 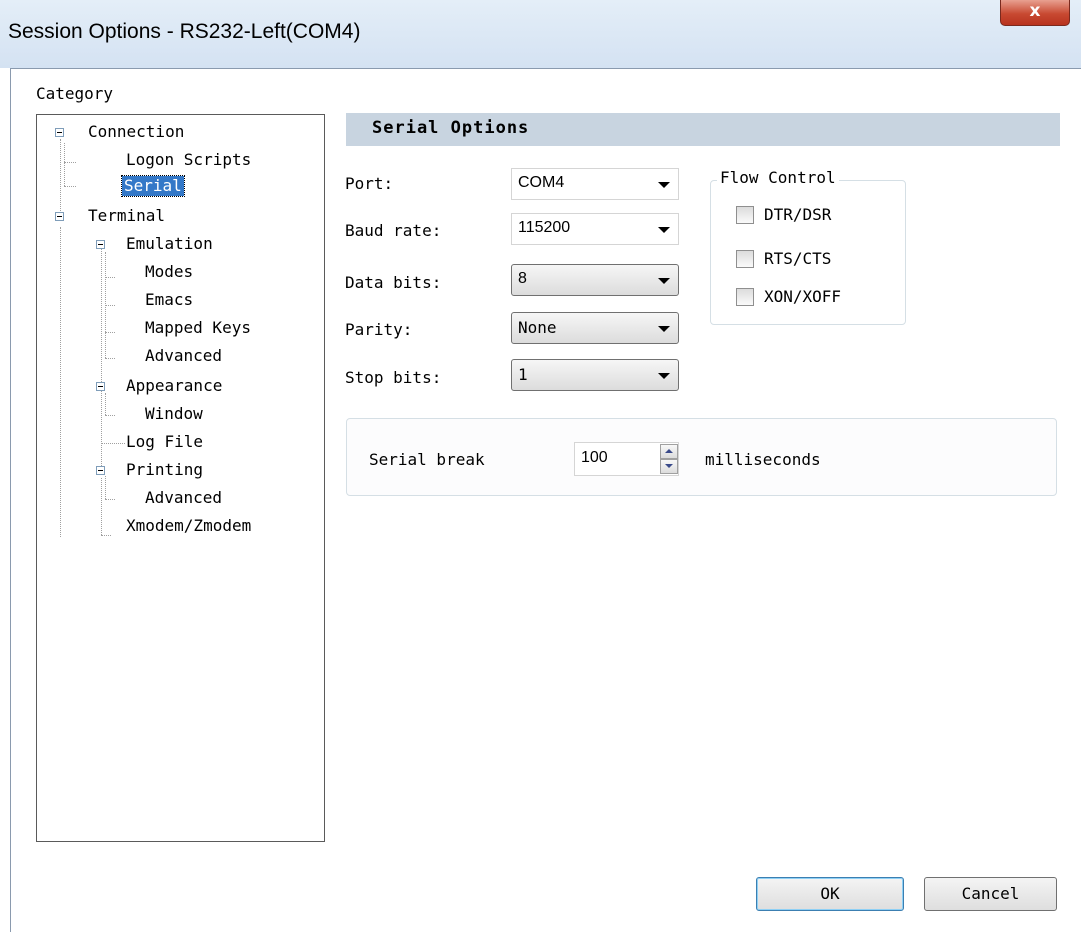 What do you see at coordinates (745, 259) in the screenshot?
I see `rts-cts-checkbox` at bounding box center [745, 259].